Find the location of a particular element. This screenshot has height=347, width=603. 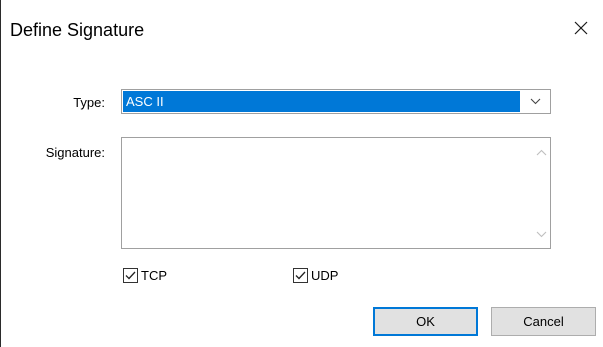

tcp-checkbox: TCP is located at coordinates (145, 275).